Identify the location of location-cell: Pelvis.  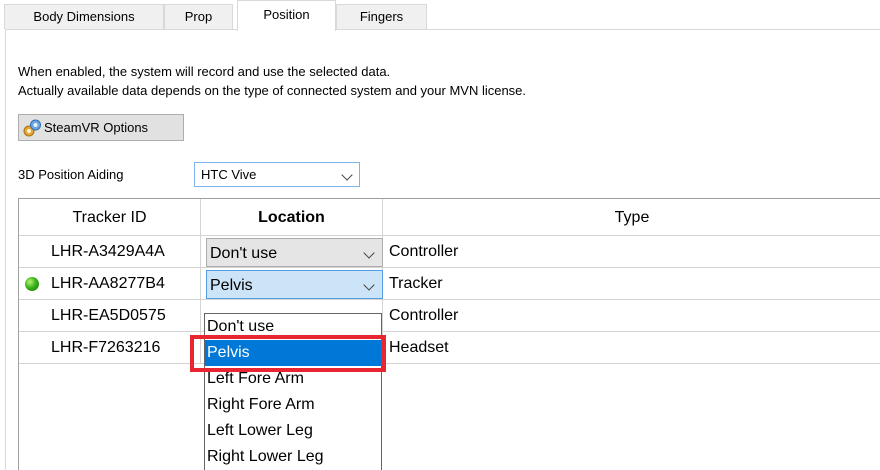
(292, 284).